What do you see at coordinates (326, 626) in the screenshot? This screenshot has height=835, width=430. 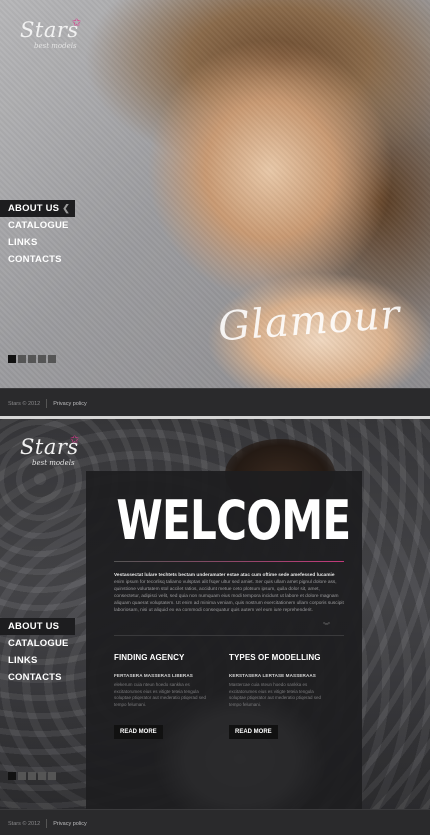 I see `chevron-down-icon: ︾` at bounding box center [326, 626].